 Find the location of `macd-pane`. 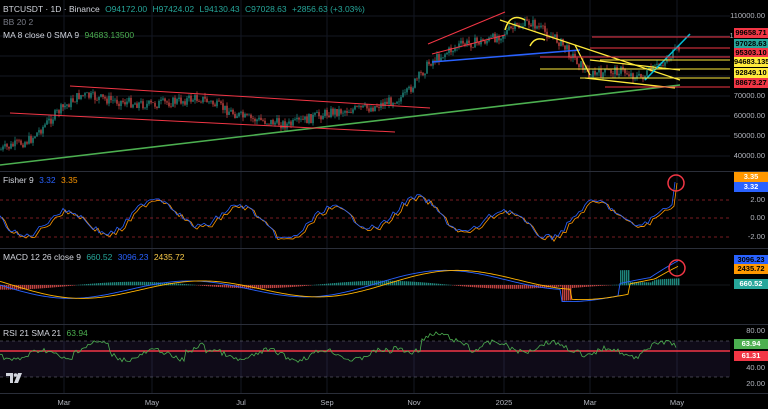

macd-pane is located at coordinates (365, 281).